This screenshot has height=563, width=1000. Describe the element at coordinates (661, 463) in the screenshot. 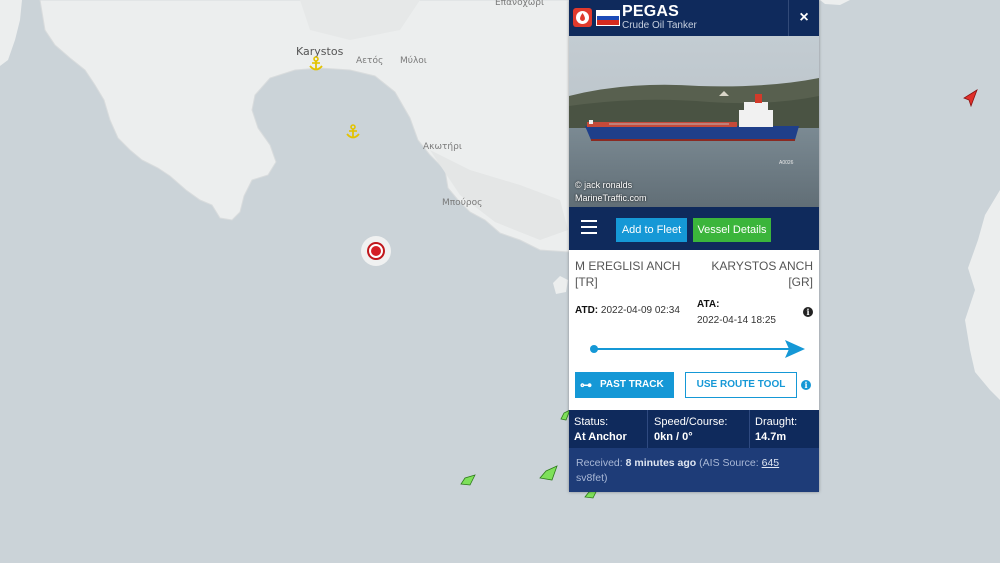

I see `received-time: 8 minutes ago` at that location.